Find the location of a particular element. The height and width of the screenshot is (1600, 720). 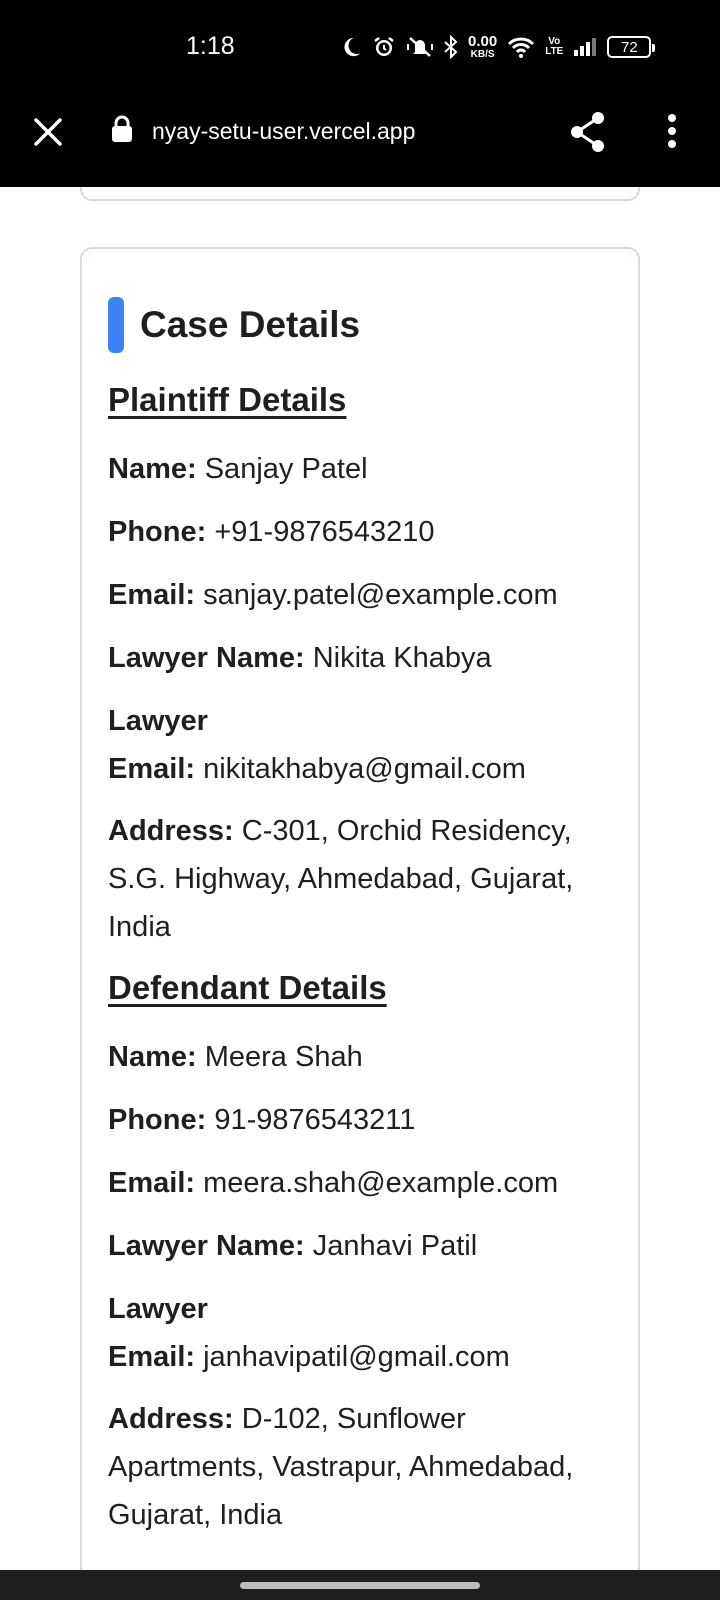

home-handle is located at coordinates (360, 1585).